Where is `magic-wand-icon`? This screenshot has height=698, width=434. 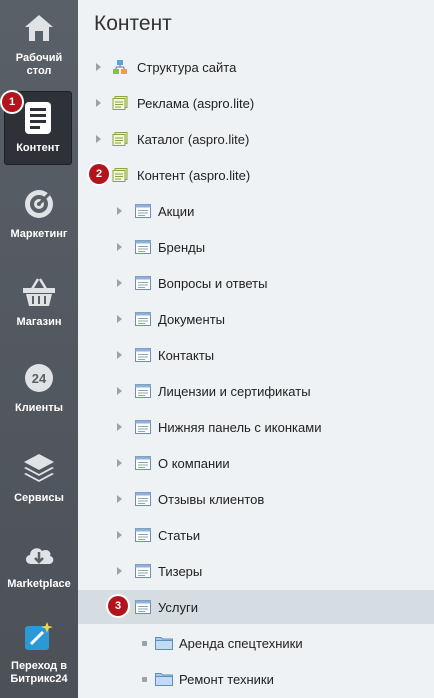
magic-wand-icon is located at coordinates (39, 636).